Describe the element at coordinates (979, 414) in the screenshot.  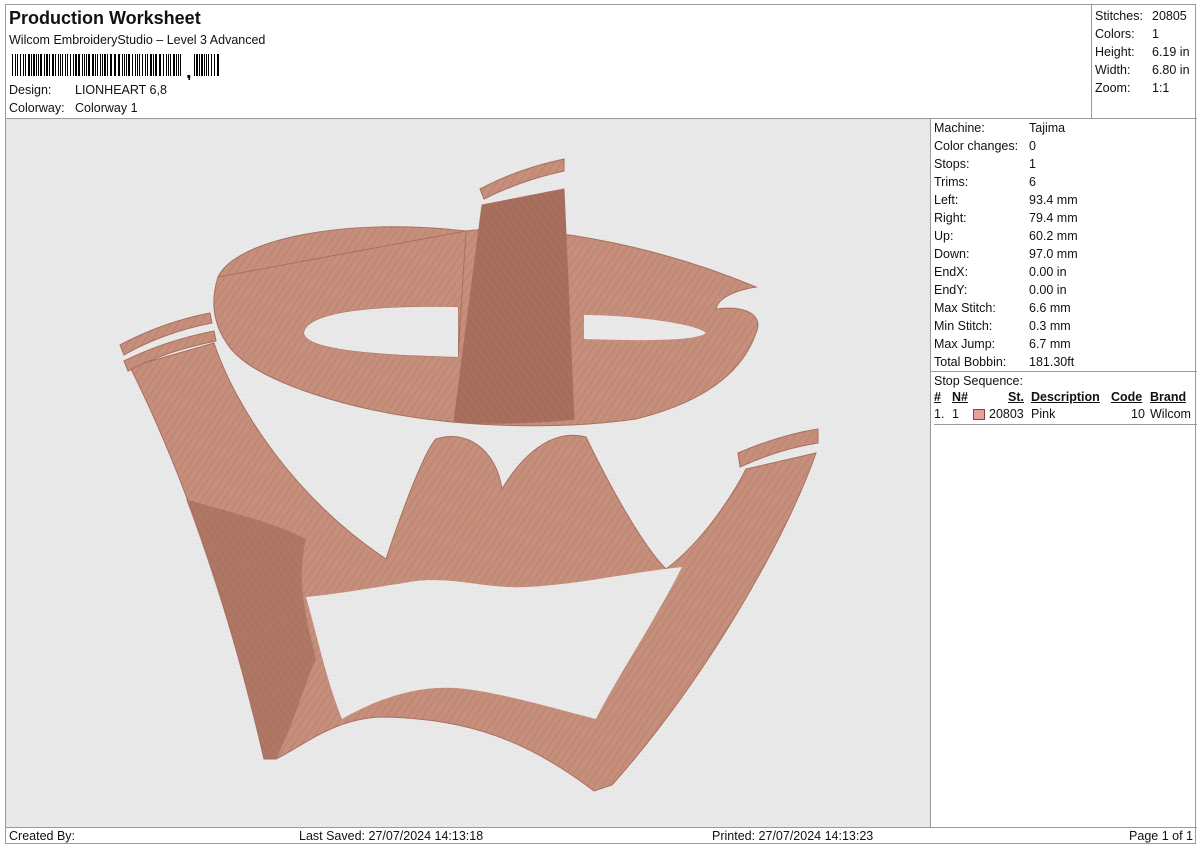
I see `color-swatch` at that location.